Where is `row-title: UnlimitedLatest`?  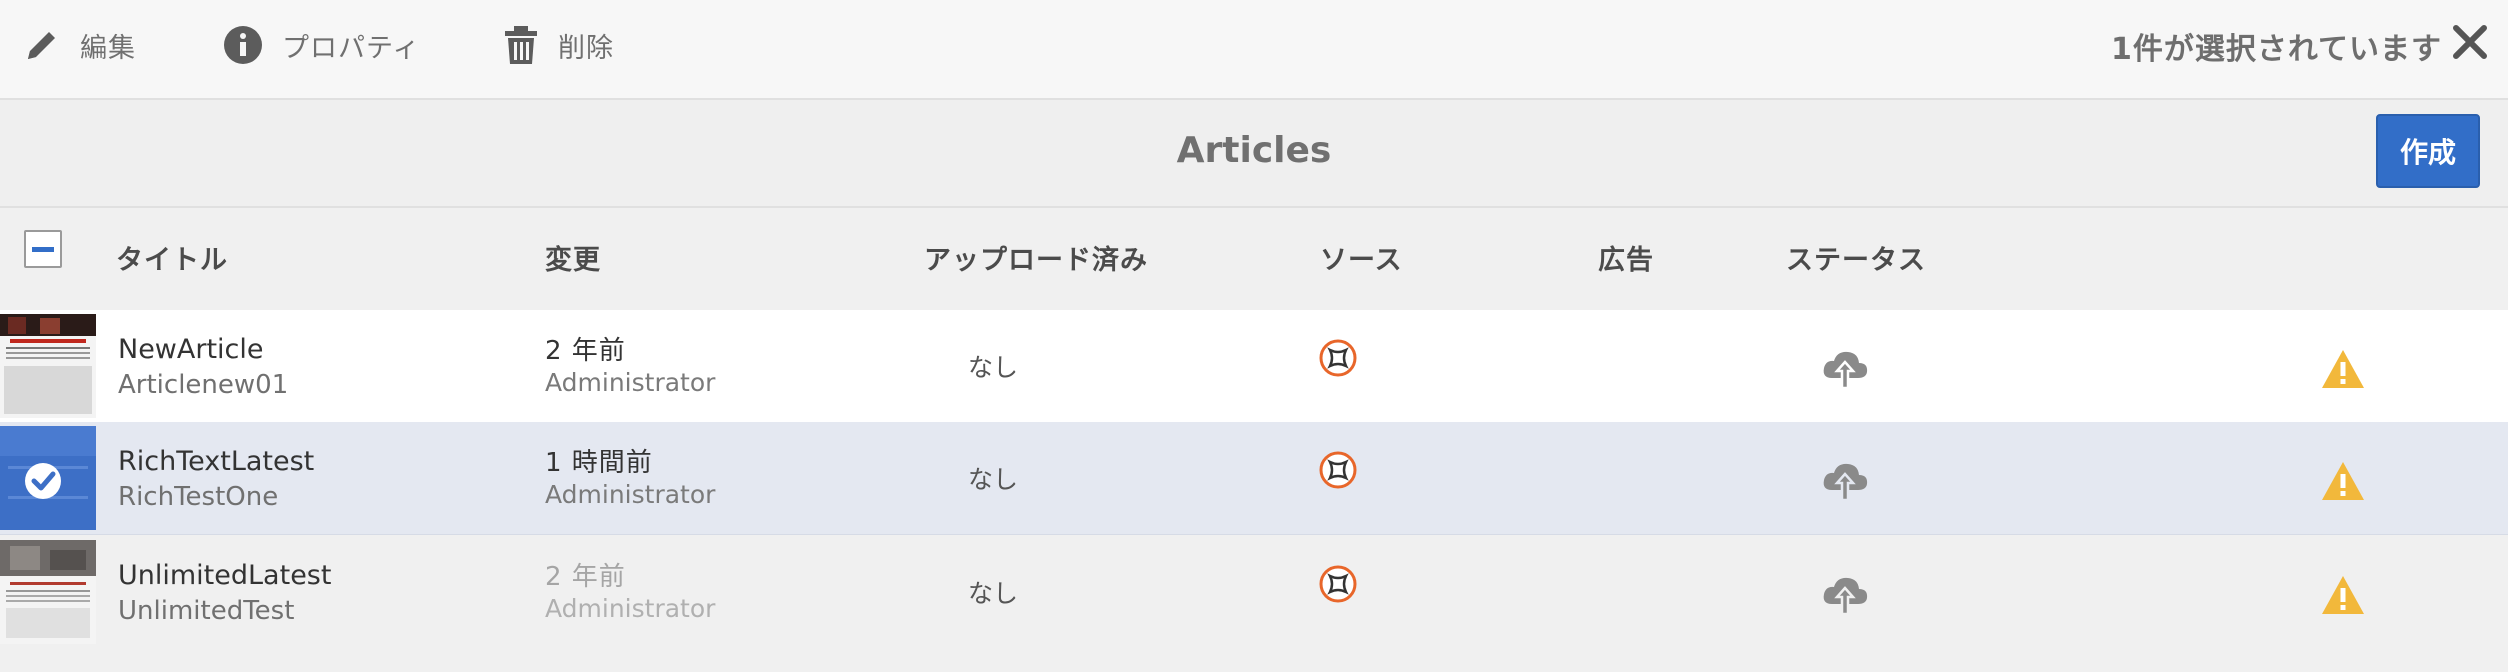 row-title: UnlimitedLatest is located at coordinates (224, 575).